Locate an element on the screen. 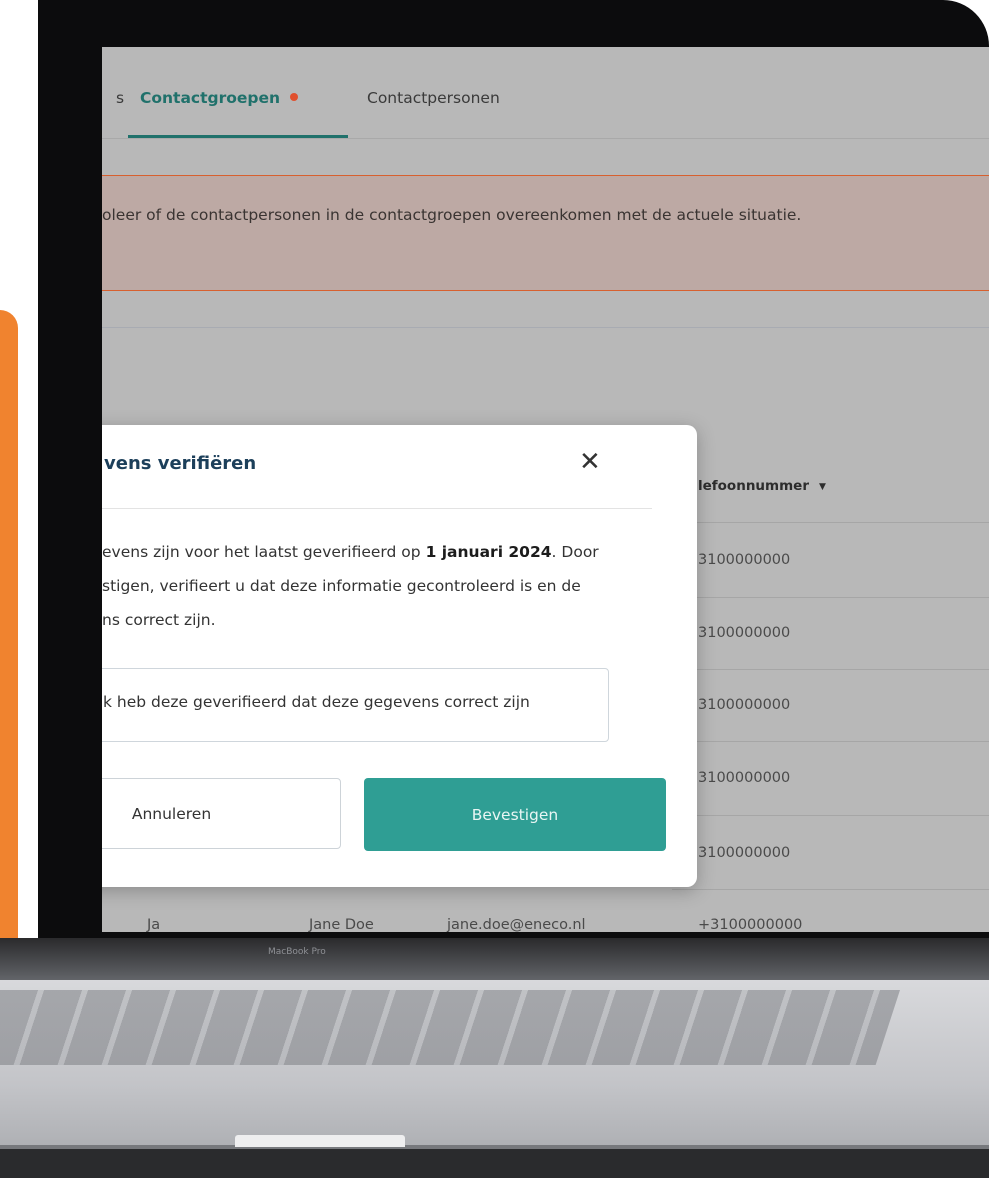 This screenshot has height=1178, width=989. notification-dot-icon is located at coordinates (294, 97).